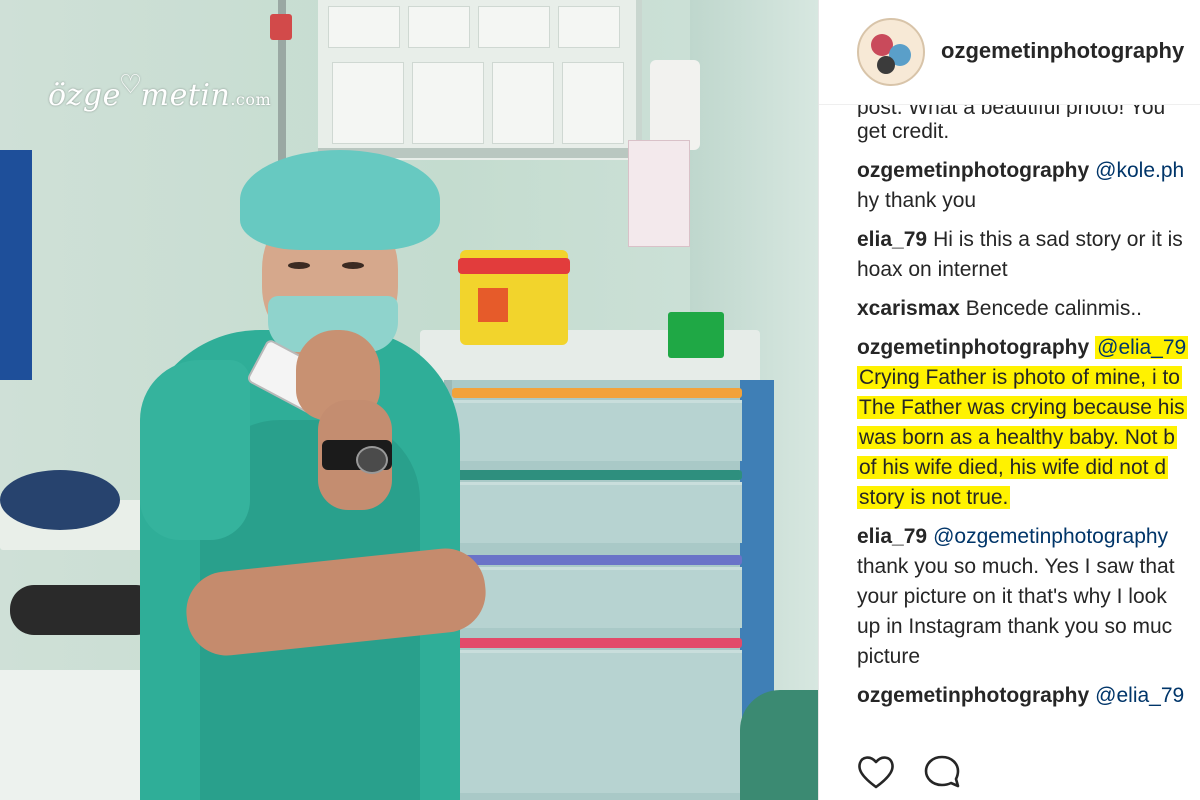  I want to click on highlighted-text: story is not true., so click(934, 497).